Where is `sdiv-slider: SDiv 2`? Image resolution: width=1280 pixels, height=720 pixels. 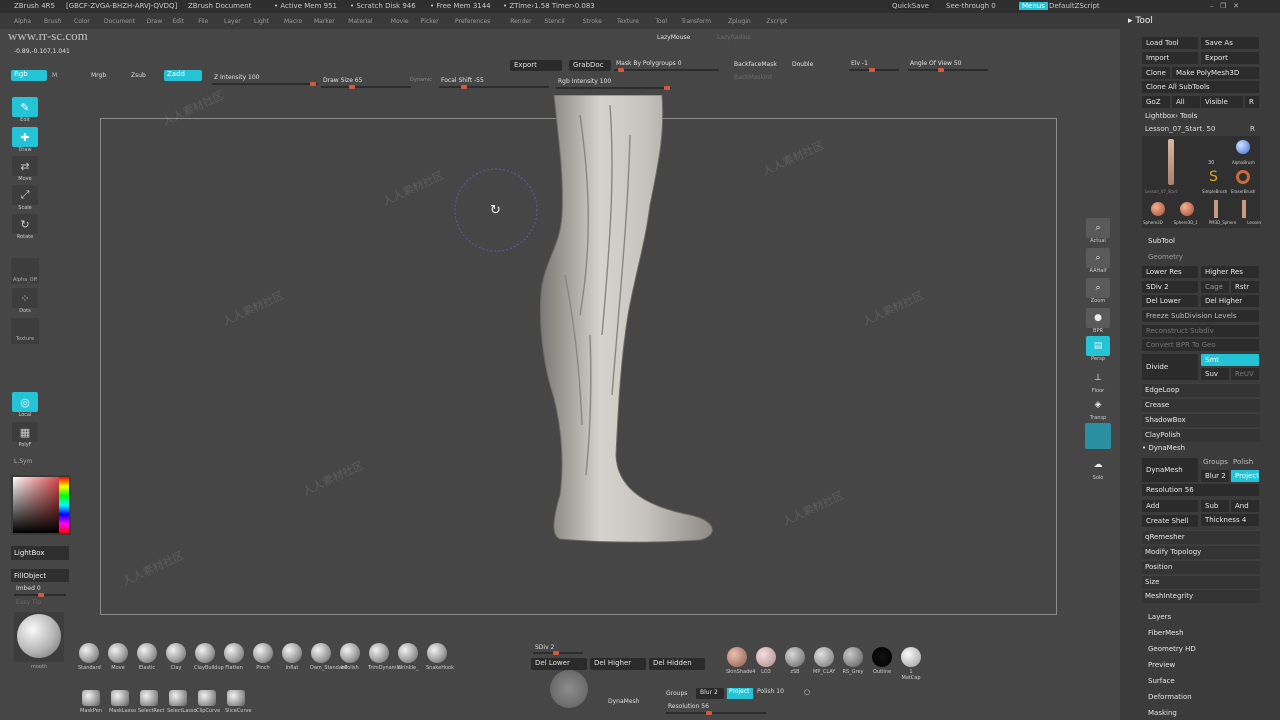 sdiv-slider: SDiv 2 is located at coordinates (1170, 287).